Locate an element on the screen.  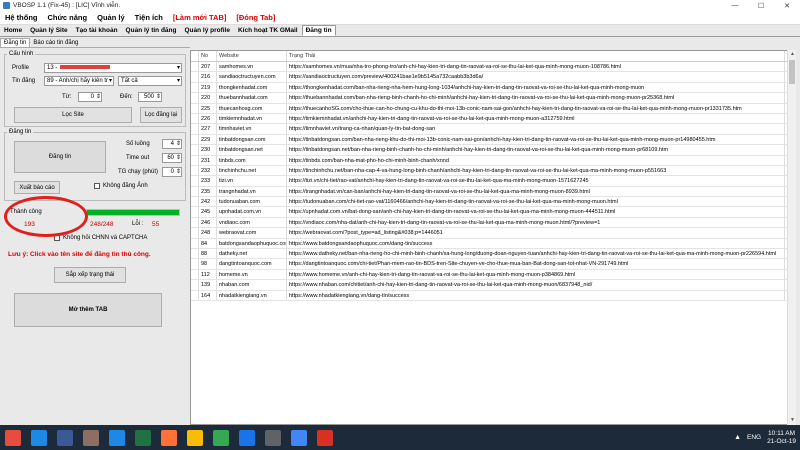
time-out-input: 60 is located at coordinates (172, 158).